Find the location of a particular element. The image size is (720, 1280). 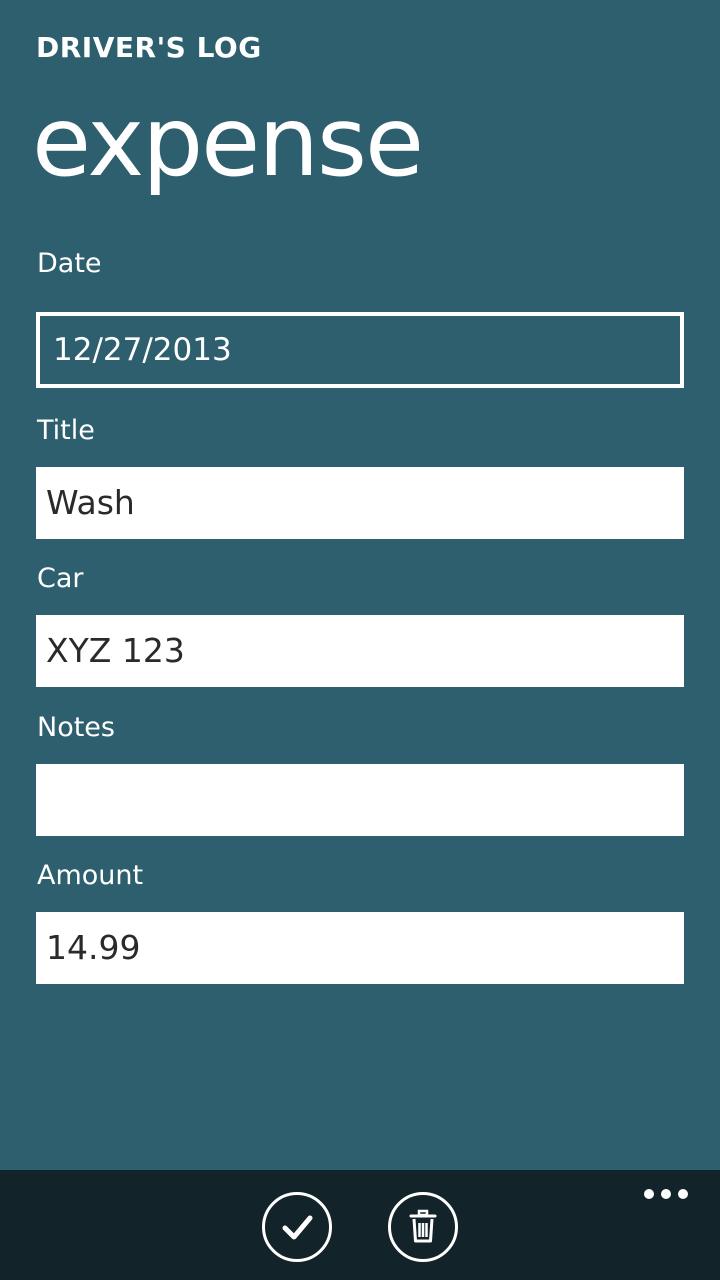

save-button is located at coordinates (297, 1227).